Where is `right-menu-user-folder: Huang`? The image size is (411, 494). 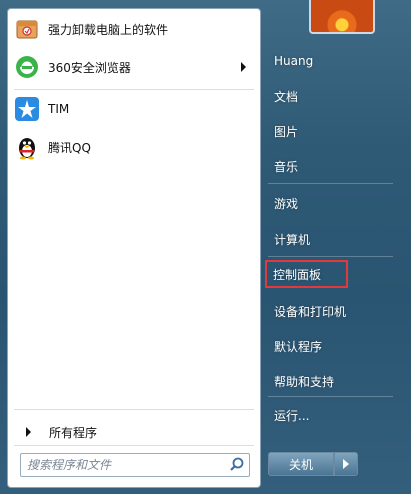 right-menu-user-folder: Huang is located at coordinates (330, 61).